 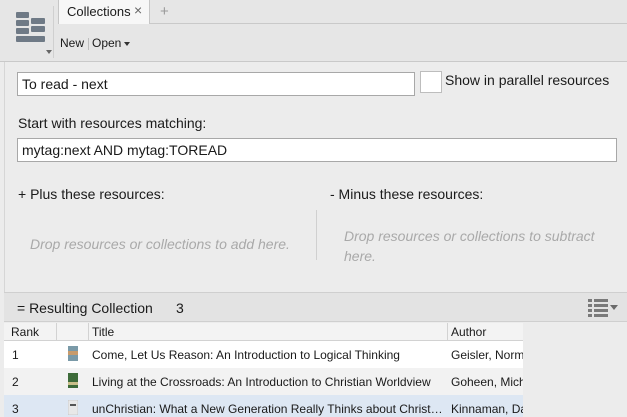 What do you see at coordinates (99, 11) in the screenshot?
I see `tab-label: Collections` at bounding box center [99, 11].